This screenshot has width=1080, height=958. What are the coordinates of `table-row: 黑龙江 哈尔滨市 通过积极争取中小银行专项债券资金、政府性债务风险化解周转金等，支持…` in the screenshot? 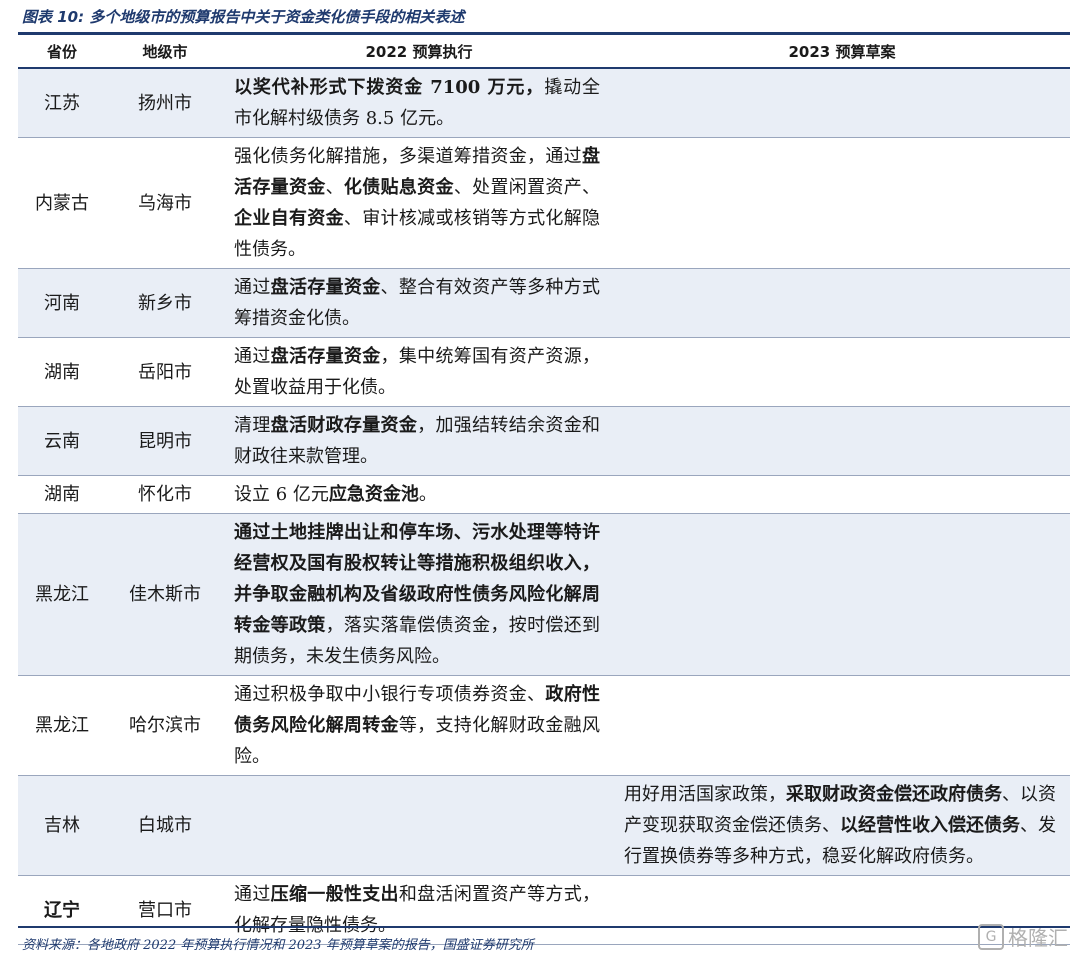 It's located at (544, 725).